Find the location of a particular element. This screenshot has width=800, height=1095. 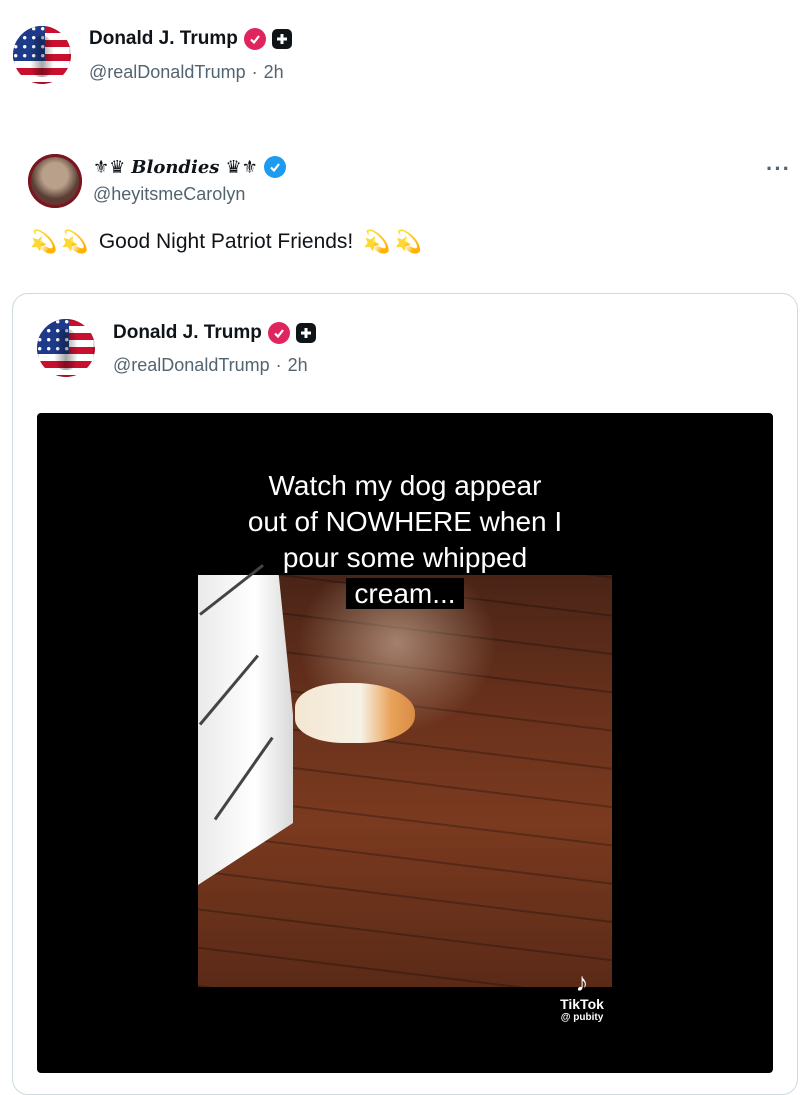

author-handle: @realDonaldTrump is located at coordinates (167, 72).